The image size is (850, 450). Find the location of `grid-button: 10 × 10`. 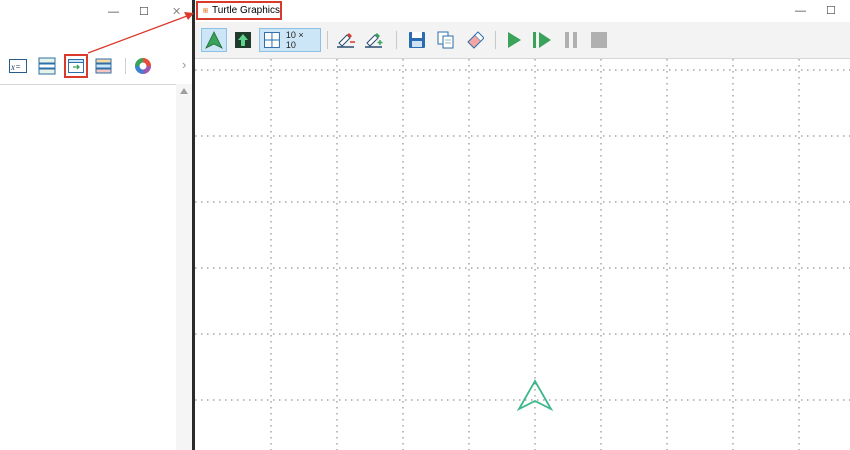

grid-button: 10 × 10 is located at coordinates (290, 40).